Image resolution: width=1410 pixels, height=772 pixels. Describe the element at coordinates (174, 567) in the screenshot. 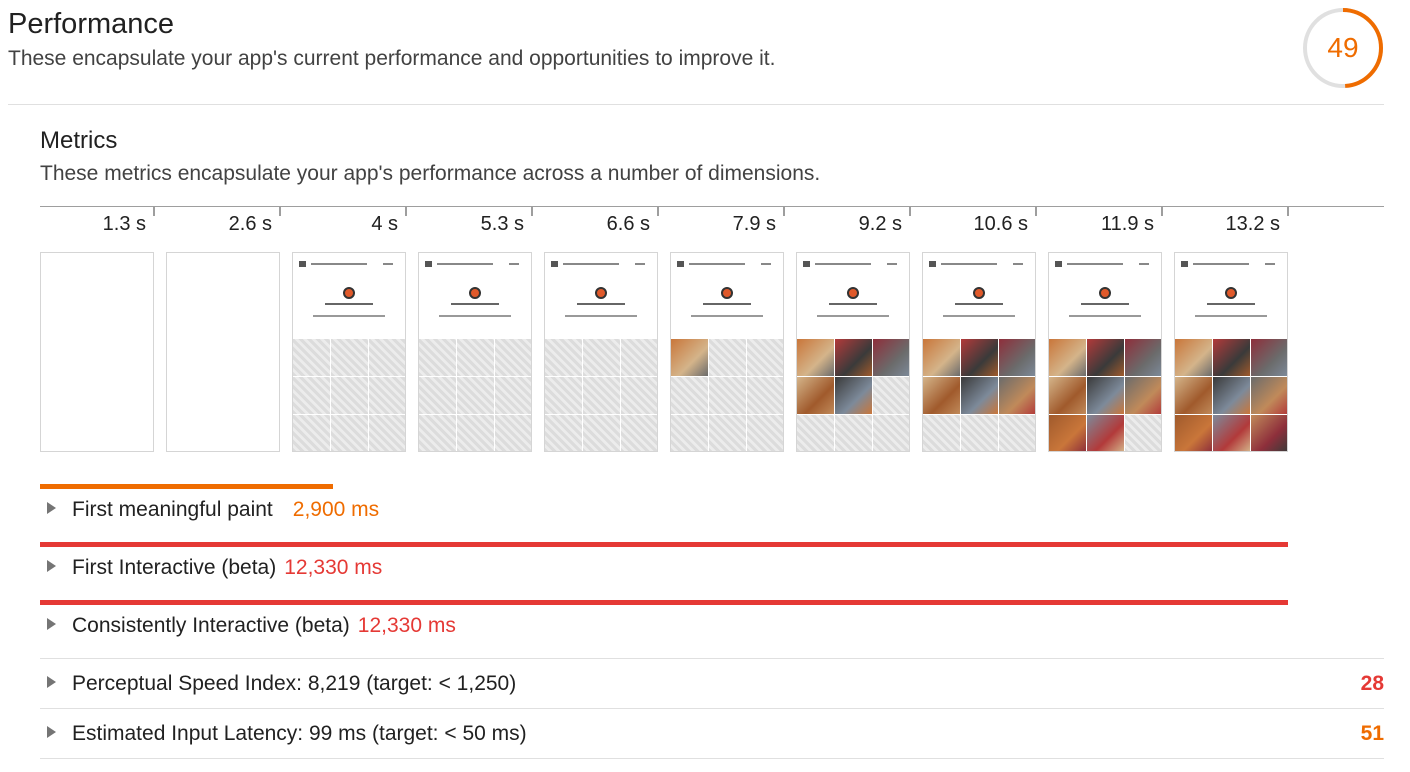

I see `metric-name: First Interactive (beta)` at that location.